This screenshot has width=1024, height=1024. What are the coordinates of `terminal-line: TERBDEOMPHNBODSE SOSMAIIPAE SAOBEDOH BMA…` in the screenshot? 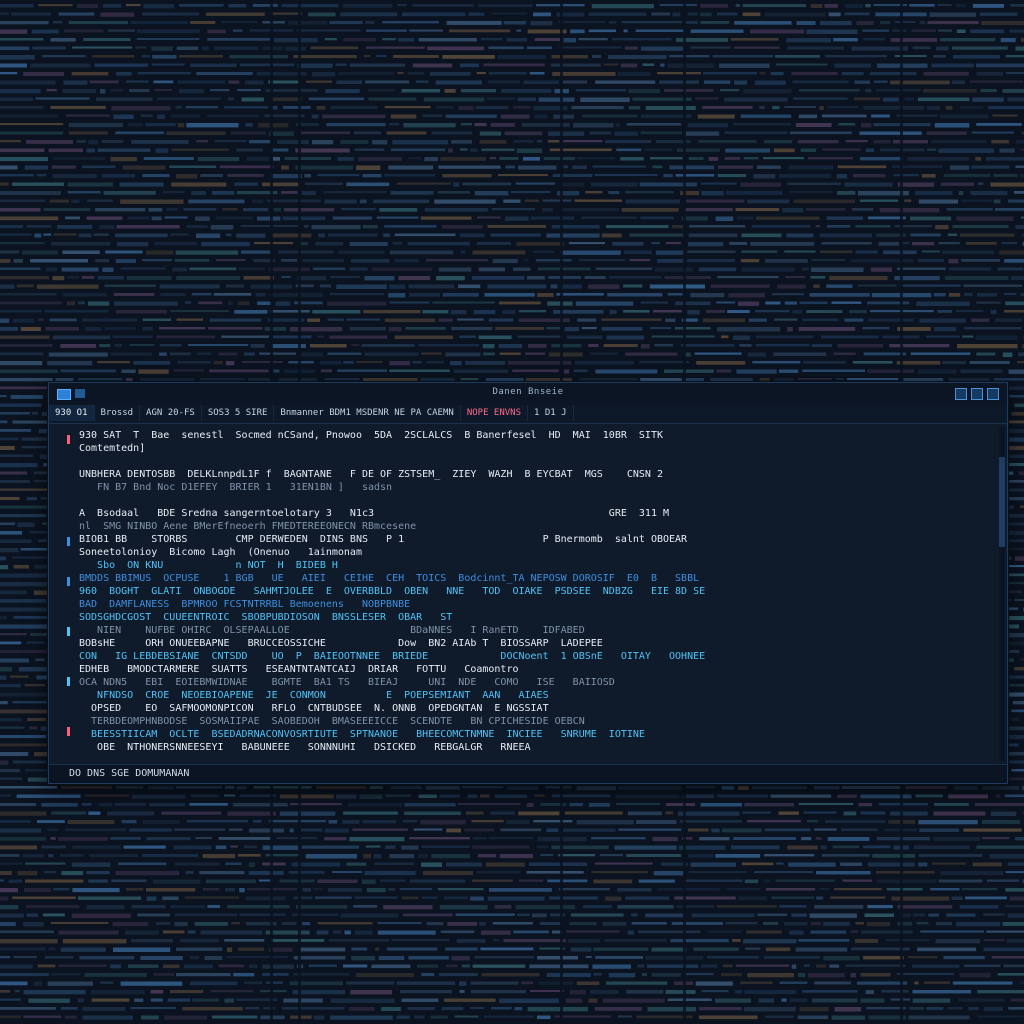 It's located at (332, 721).